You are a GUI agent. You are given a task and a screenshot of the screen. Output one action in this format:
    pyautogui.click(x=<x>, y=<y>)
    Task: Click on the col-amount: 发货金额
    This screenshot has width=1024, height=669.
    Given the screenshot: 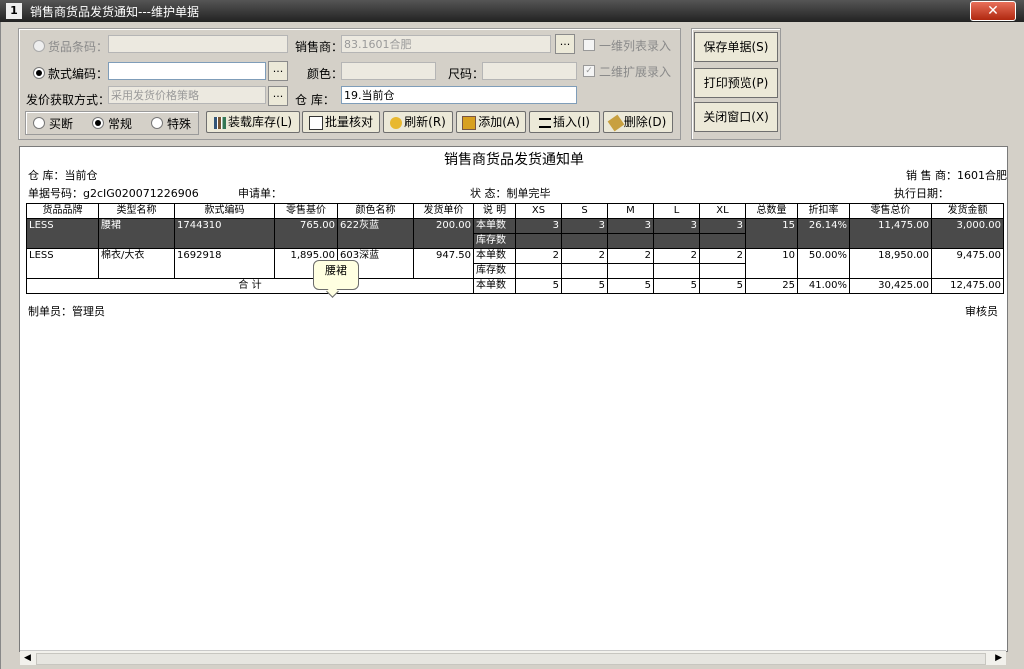 What is the action you would take?
    pyautogui.click(x=967, y=211)
    